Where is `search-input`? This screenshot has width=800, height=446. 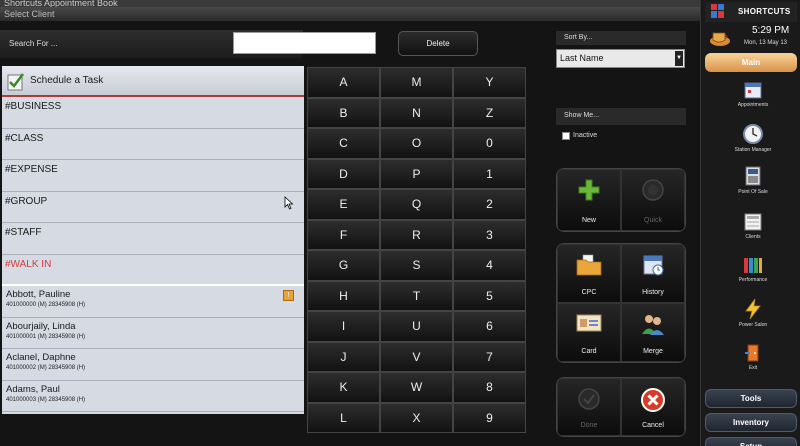 search-input is located at coordinates (304, 43).